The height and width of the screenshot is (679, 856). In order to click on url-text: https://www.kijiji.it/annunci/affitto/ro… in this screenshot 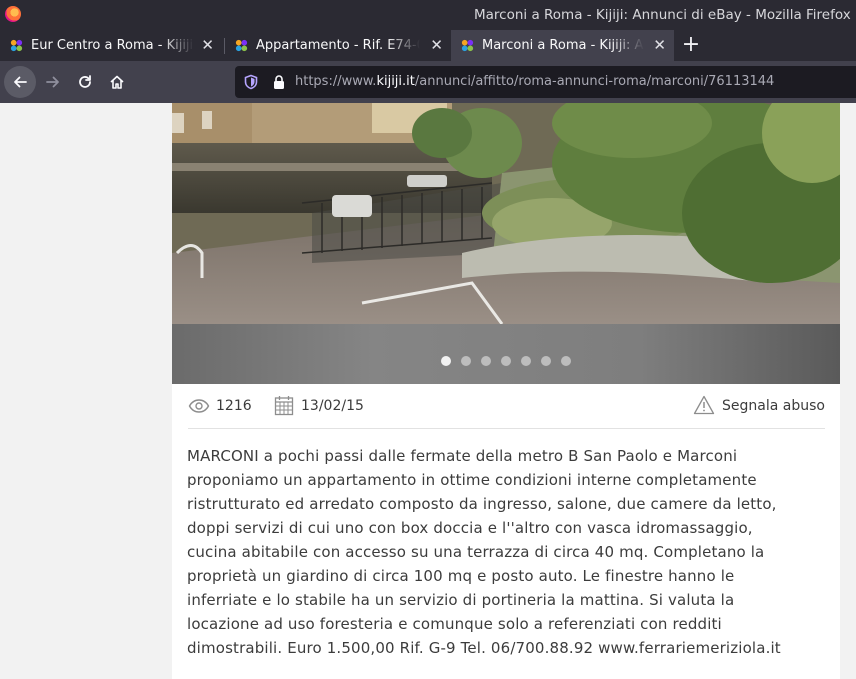, I will do `click(534, 81)`.